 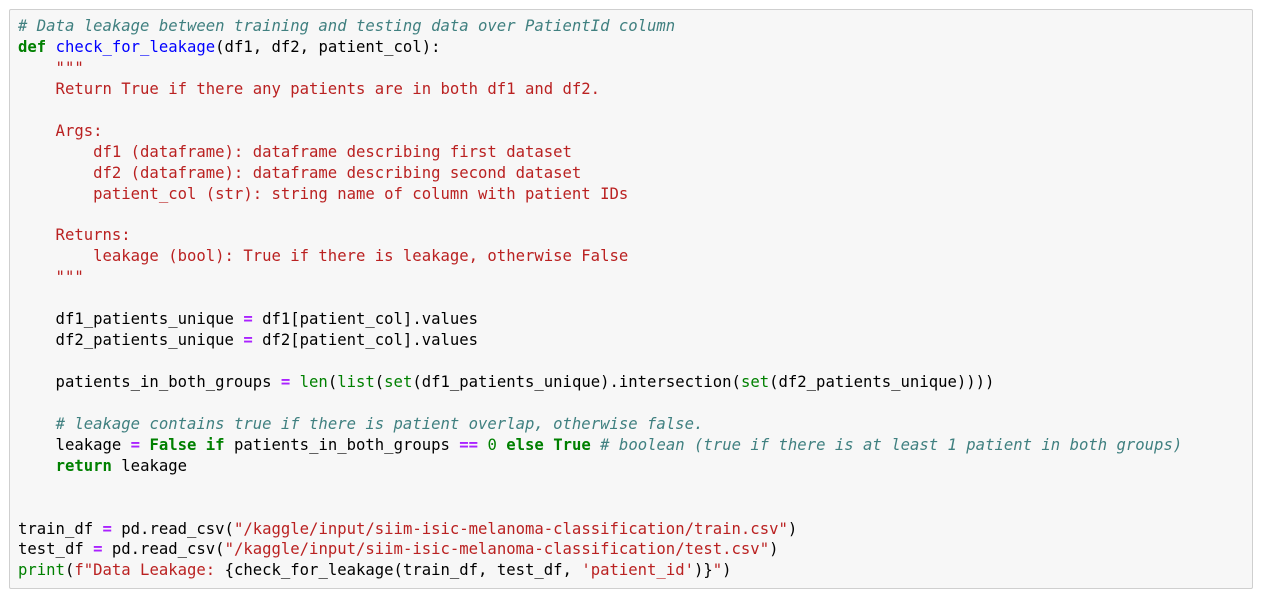 What do you see at coordinates (572, 444) in the screenshot?
I see `code-token: True` at bounding box center [572, 444].